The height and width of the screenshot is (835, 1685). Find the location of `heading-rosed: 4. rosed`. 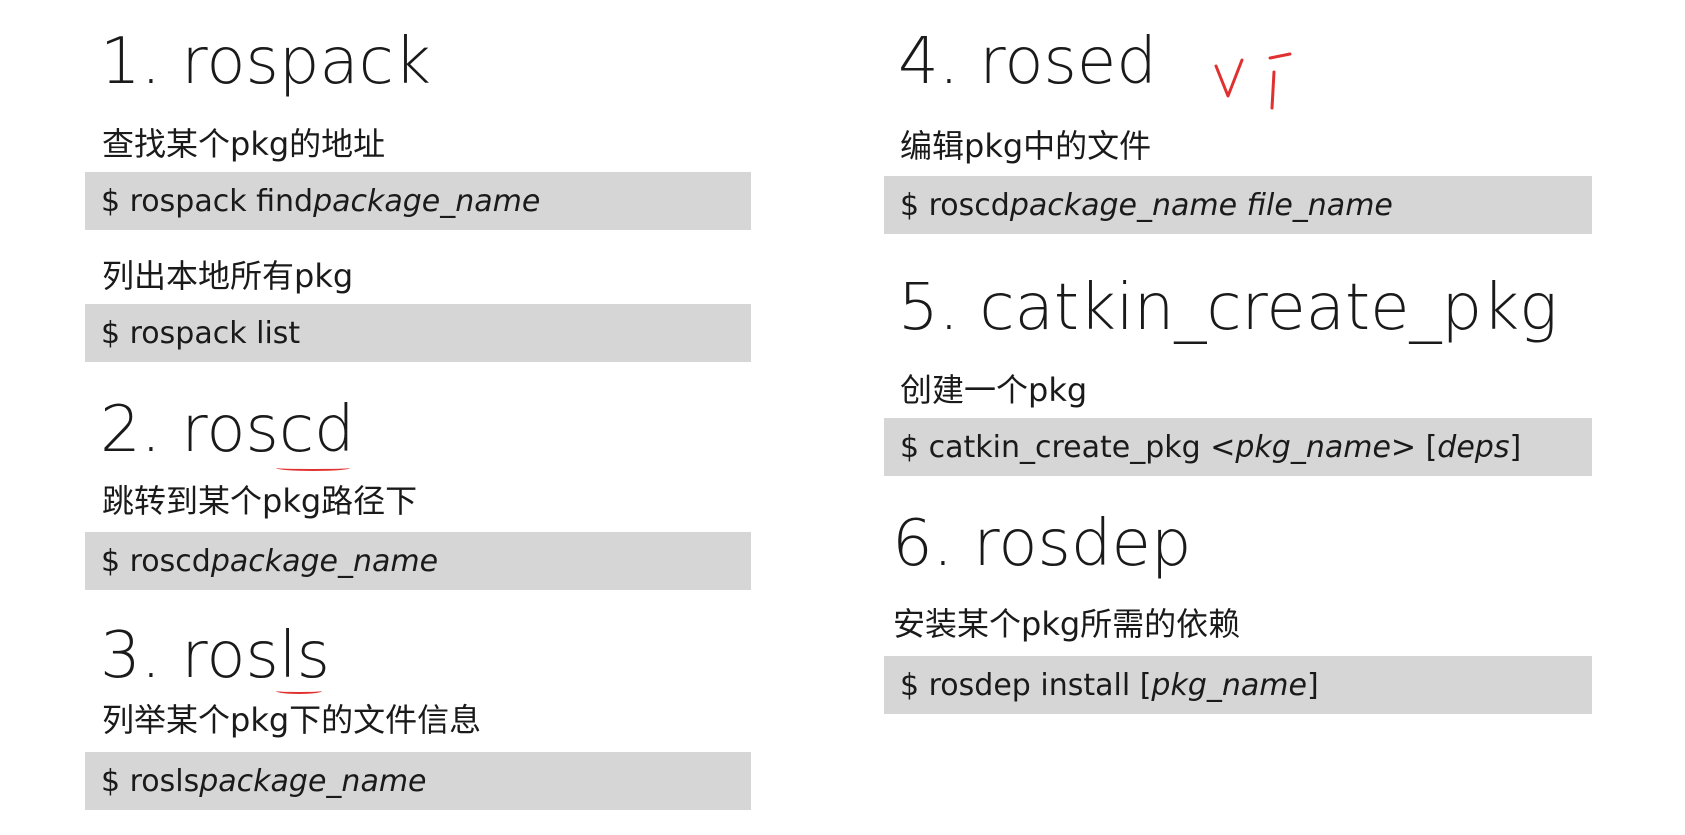

heading-rosed: 4. rosed is located at coordinates (1027, 62).